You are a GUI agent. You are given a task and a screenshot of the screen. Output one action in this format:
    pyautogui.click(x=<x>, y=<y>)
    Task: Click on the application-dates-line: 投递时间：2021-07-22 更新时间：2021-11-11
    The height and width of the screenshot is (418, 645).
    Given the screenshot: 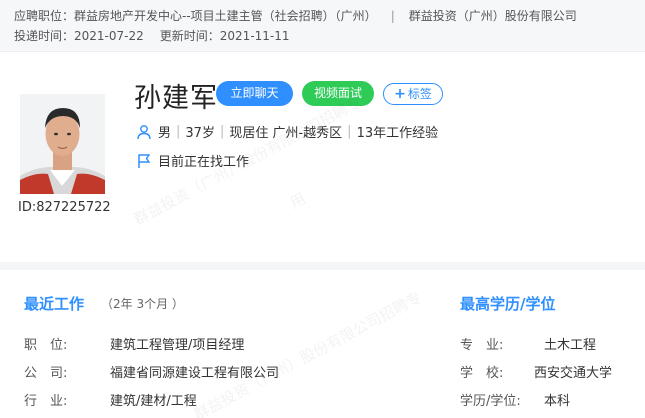 What is the action you would take?
    pyautogui.click(x=152, y=35)
    